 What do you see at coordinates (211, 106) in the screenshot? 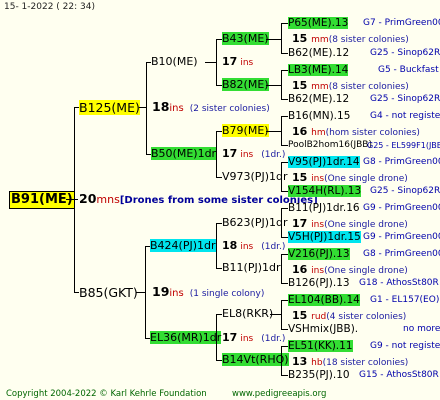
I see `gen1-0-drone-info: 18ins (2 sister colonies)` at bounding box center [211, 106].